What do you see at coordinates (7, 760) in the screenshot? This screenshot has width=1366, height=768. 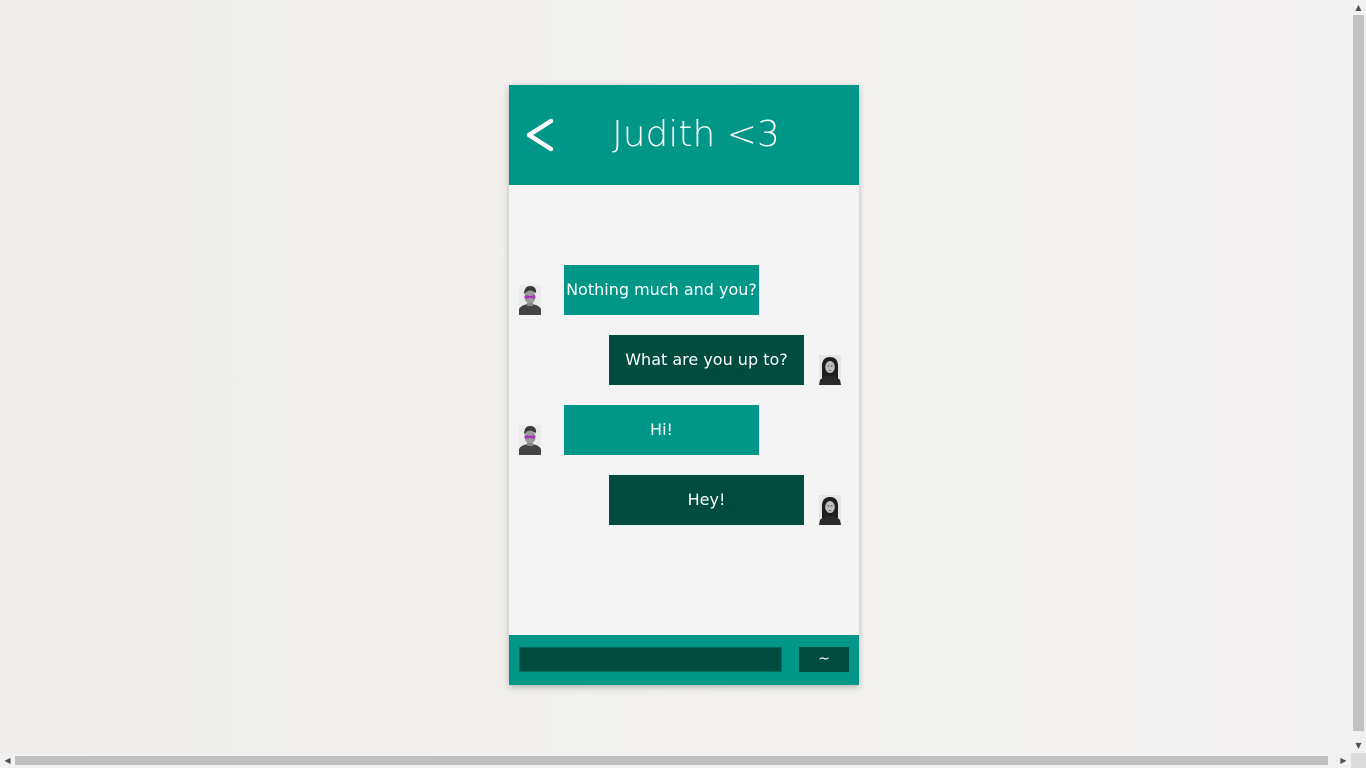 I see `scroll-left-icon: ◀` at bounding box center [7, 760].